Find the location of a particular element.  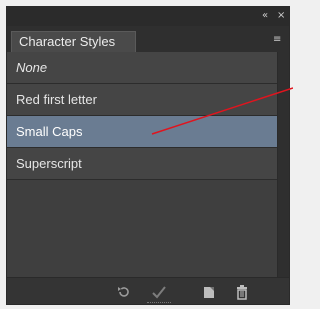

new-style-icon is located at coordinates (209, 293).